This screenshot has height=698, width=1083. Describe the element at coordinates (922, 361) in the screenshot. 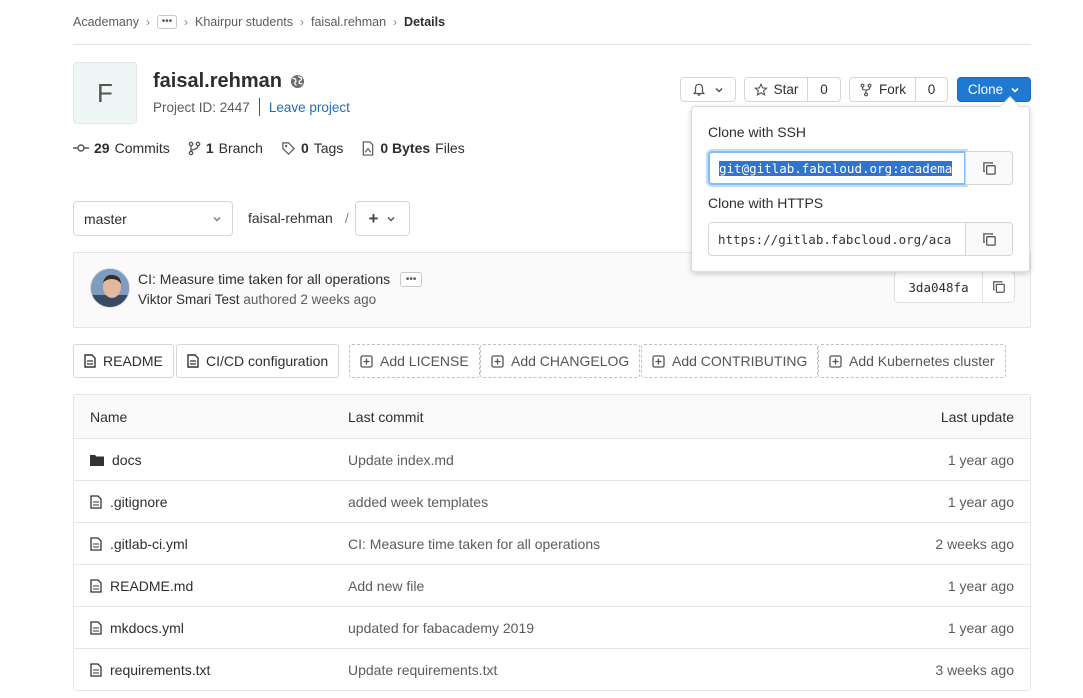

I see `add-kubernetes-label: Add Kubernetes cluster` at that location.